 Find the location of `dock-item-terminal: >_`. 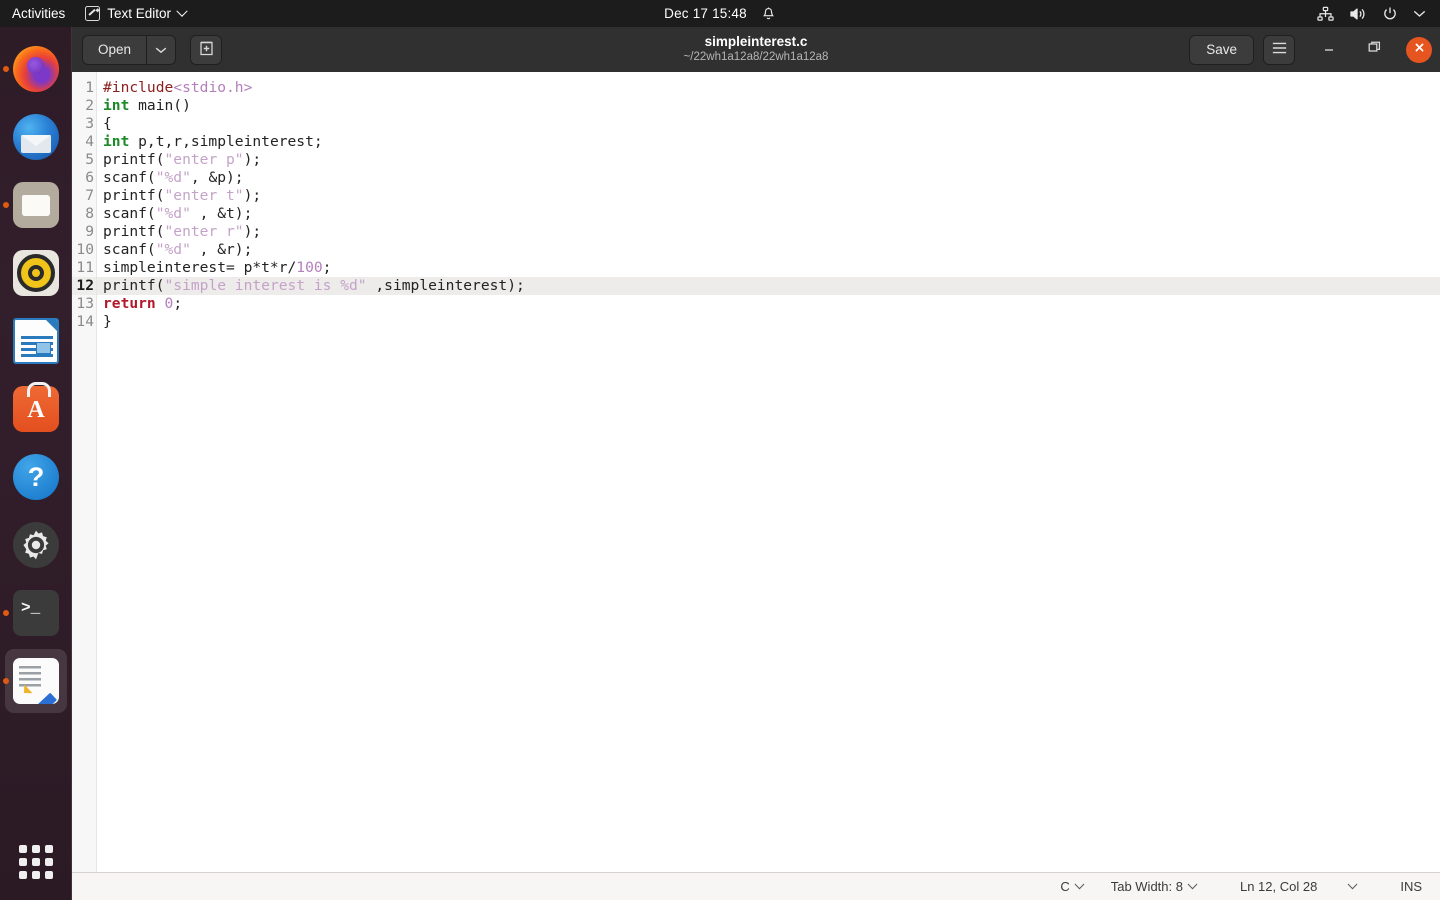

dock-item-terminal: >_ is located at coordinates (36, 613).